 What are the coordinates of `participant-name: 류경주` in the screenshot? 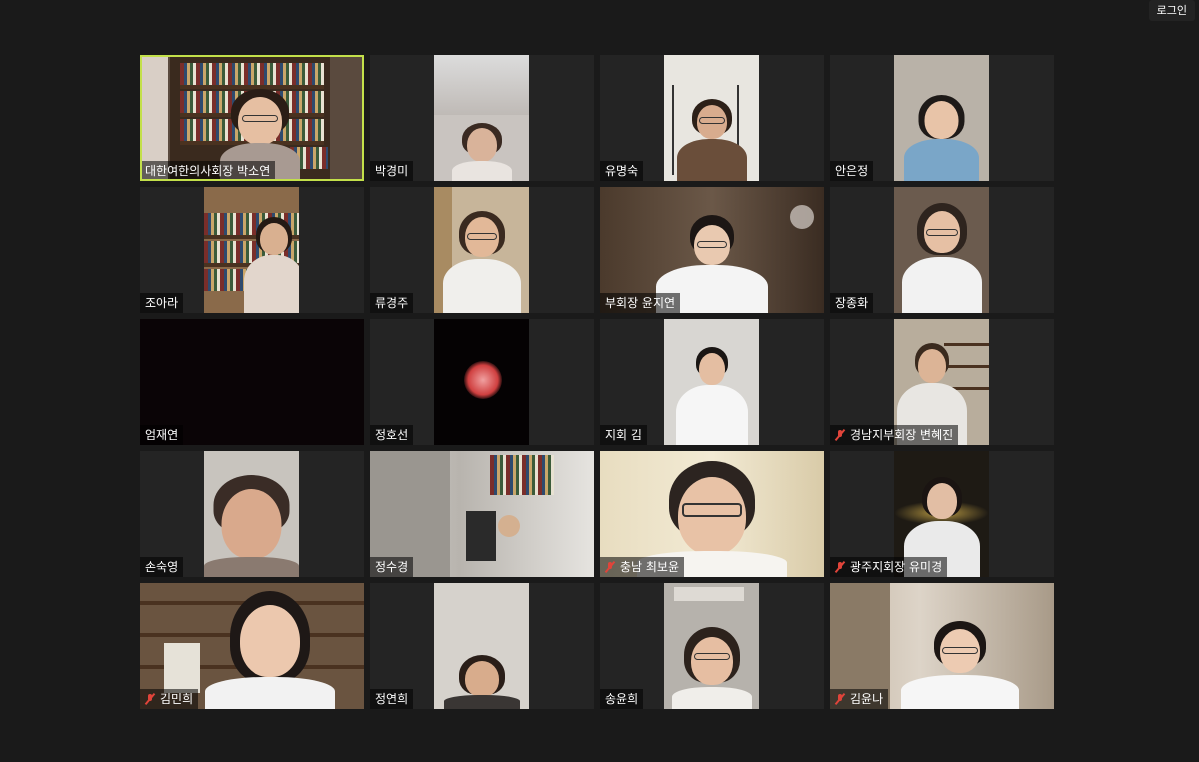 It's located at (392, 303).